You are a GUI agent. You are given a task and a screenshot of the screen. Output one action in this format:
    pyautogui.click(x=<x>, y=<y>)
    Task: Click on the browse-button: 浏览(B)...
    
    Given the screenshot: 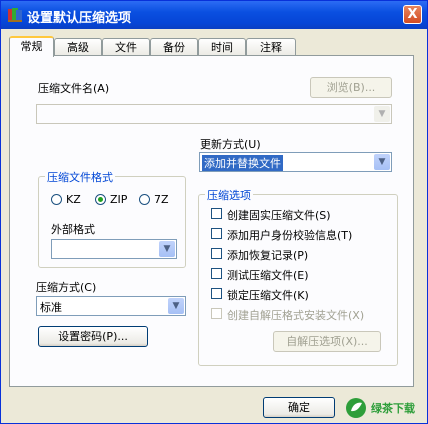 What is the action you would take?
    pyautogui.click(x=351, y=87)
    